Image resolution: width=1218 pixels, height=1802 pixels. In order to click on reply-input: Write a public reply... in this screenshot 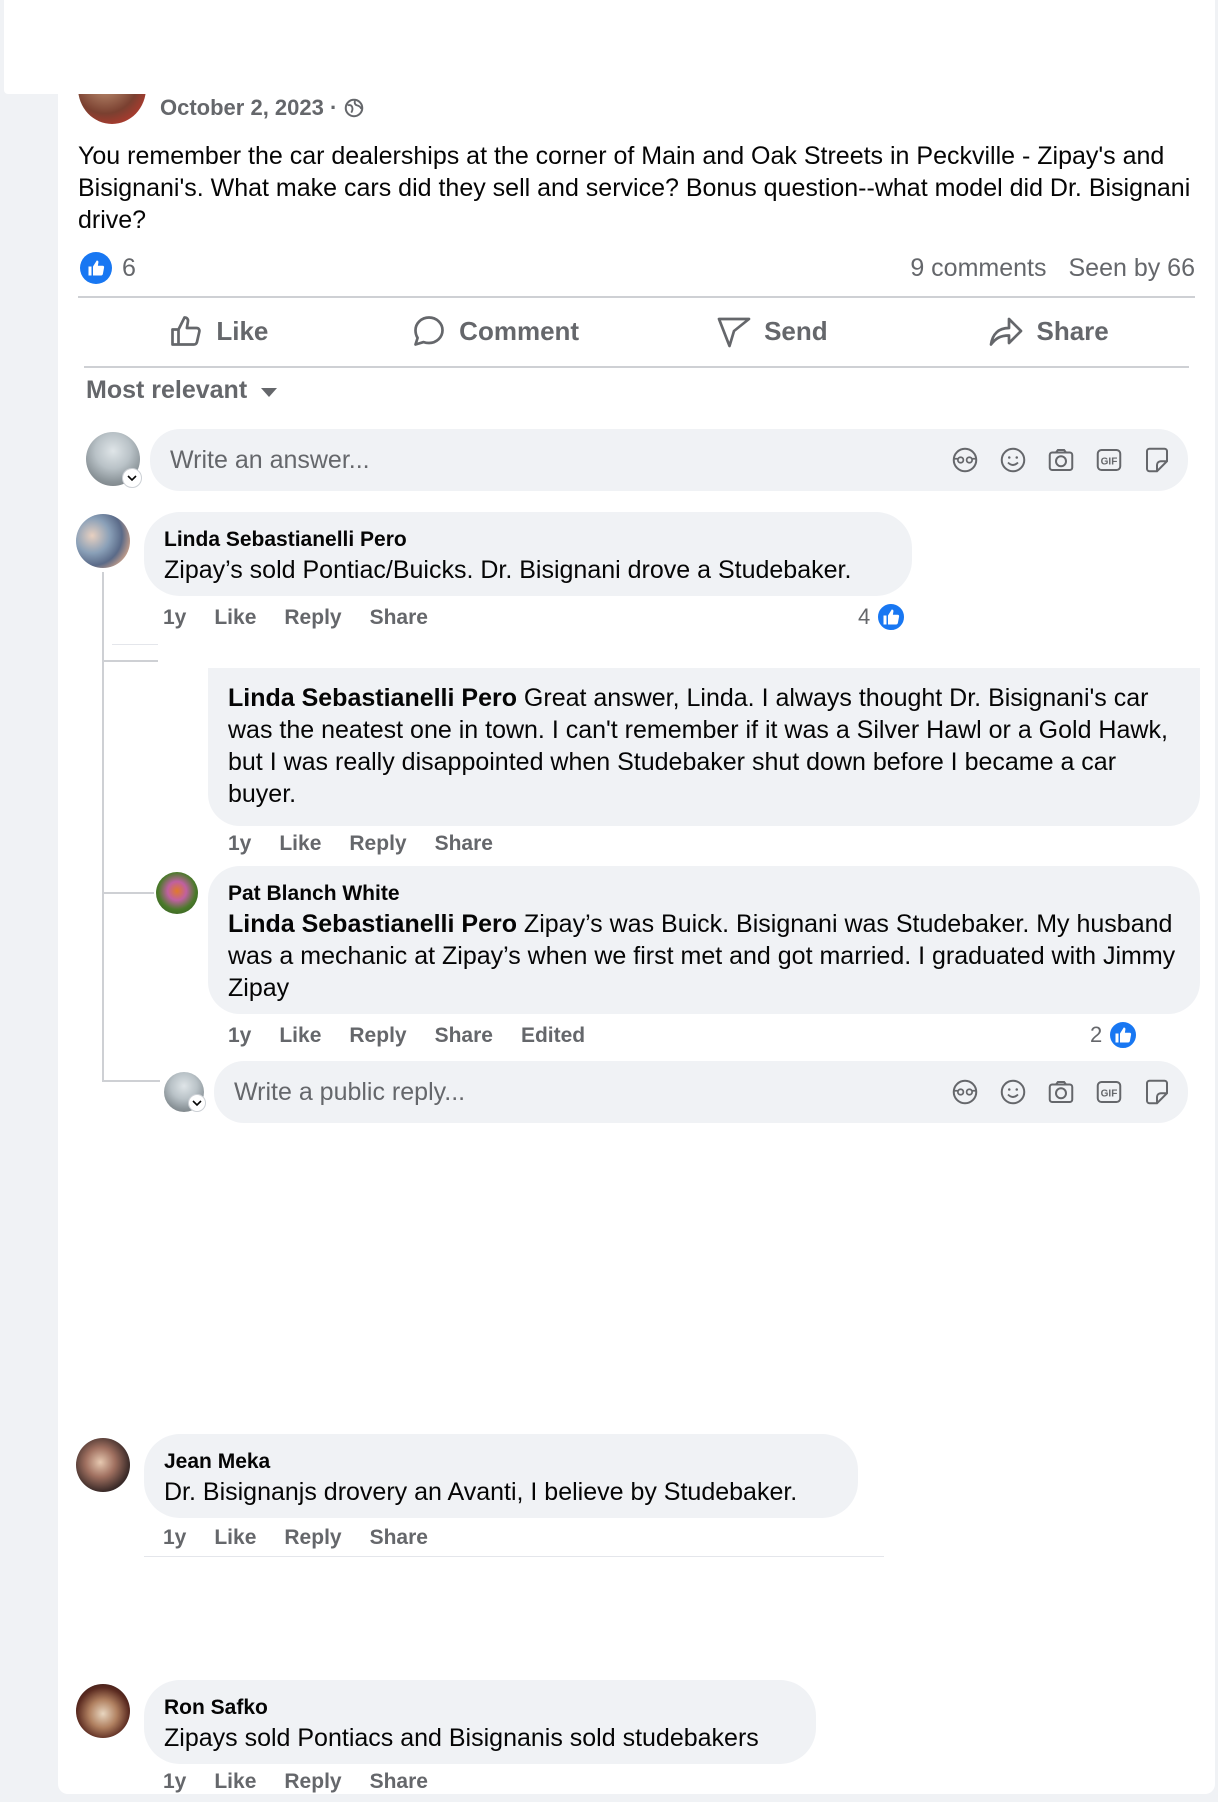, I will do `click(592, 1092)`.